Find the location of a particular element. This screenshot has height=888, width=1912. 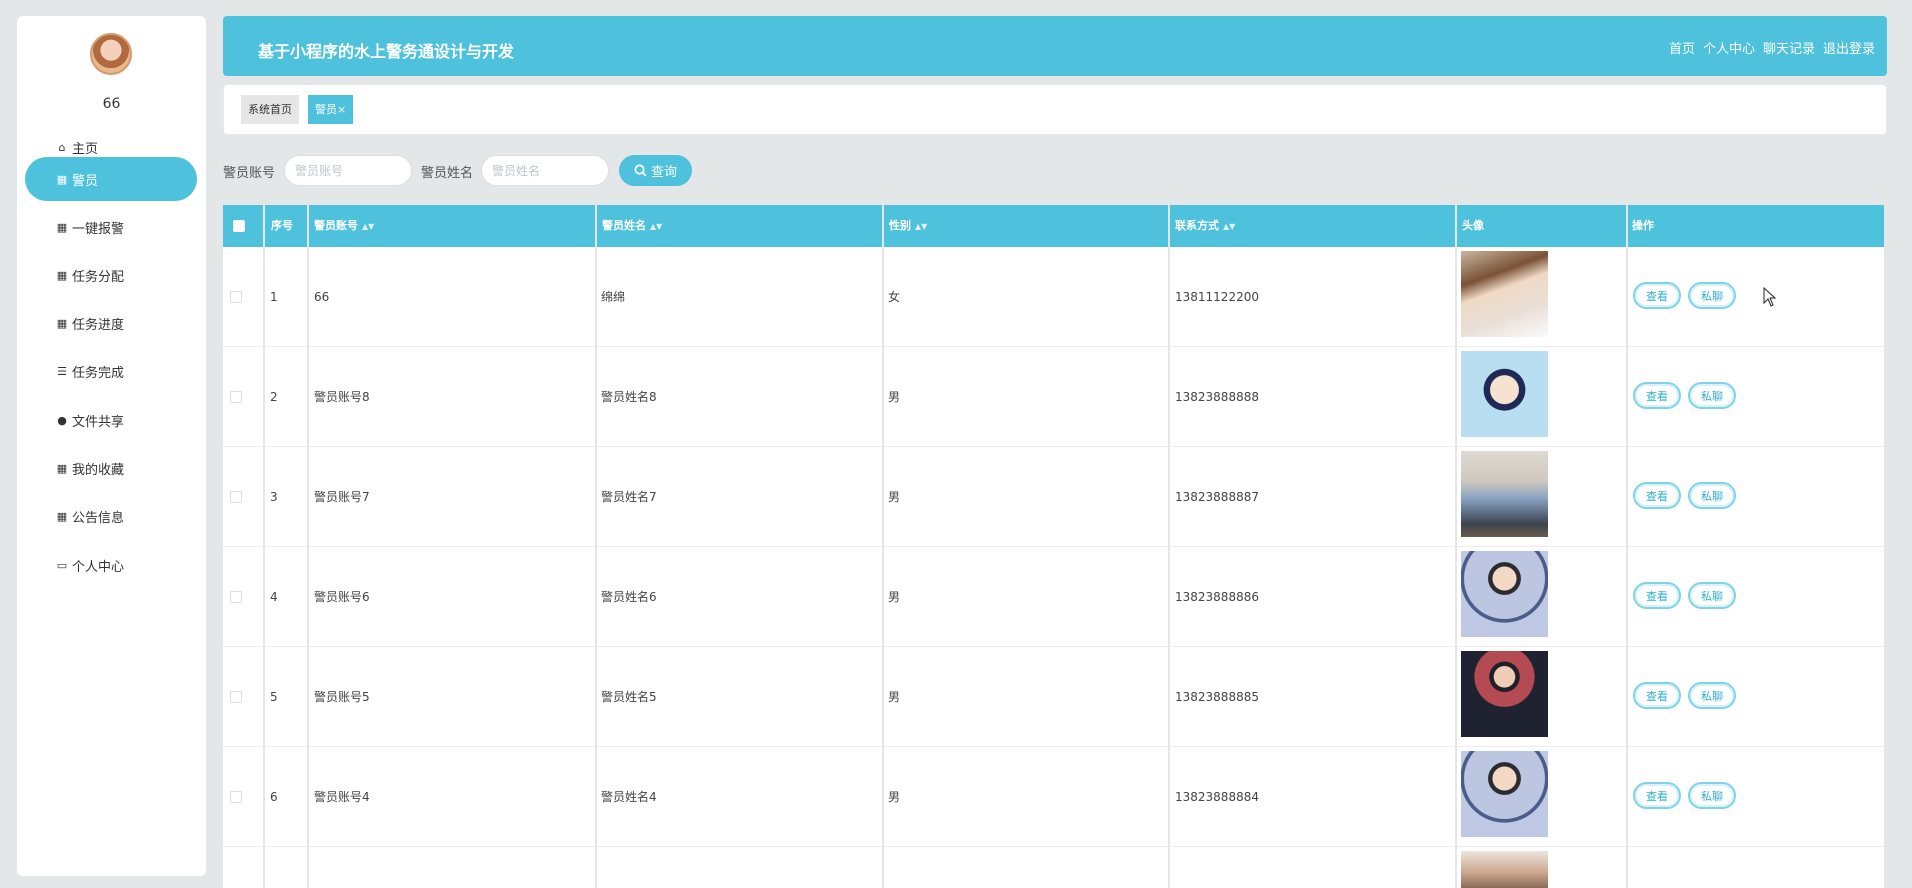

sidebar-item-task-assign: ▦ 任务分配 is located at coordinates (111, 275).